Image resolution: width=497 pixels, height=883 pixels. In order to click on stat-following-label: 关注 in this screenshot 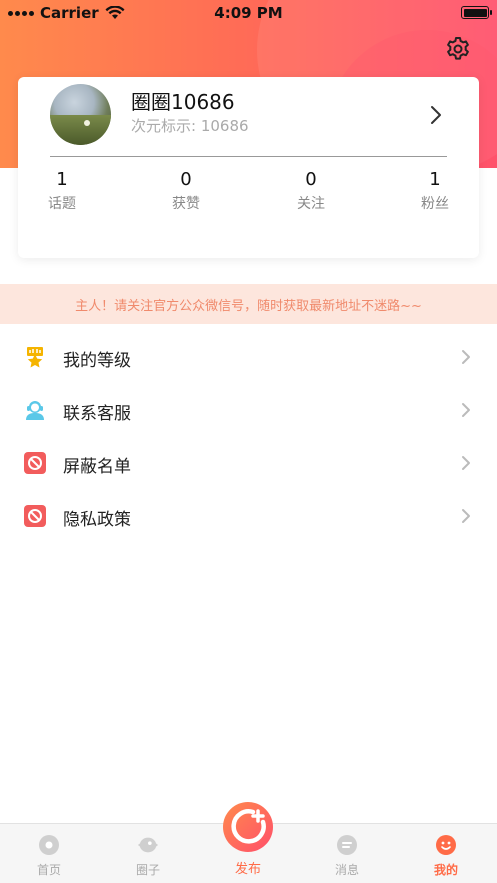, I will do `click(311, 204)`.